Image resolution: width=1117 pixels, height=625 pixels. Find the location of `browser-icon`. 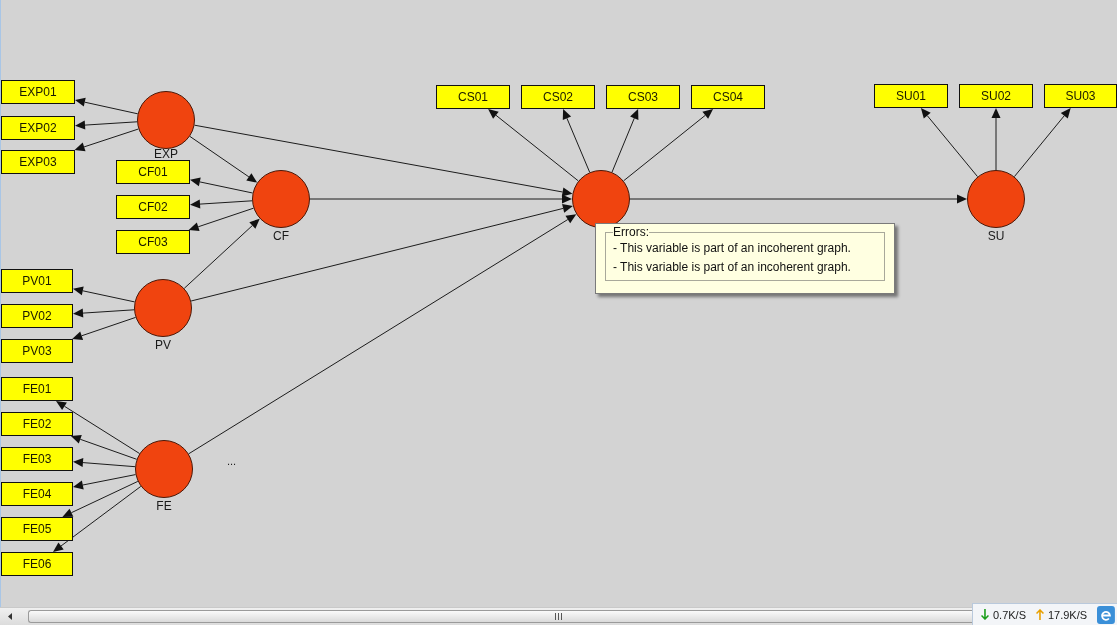

browser-icon is located at coordinates (1106, 614).